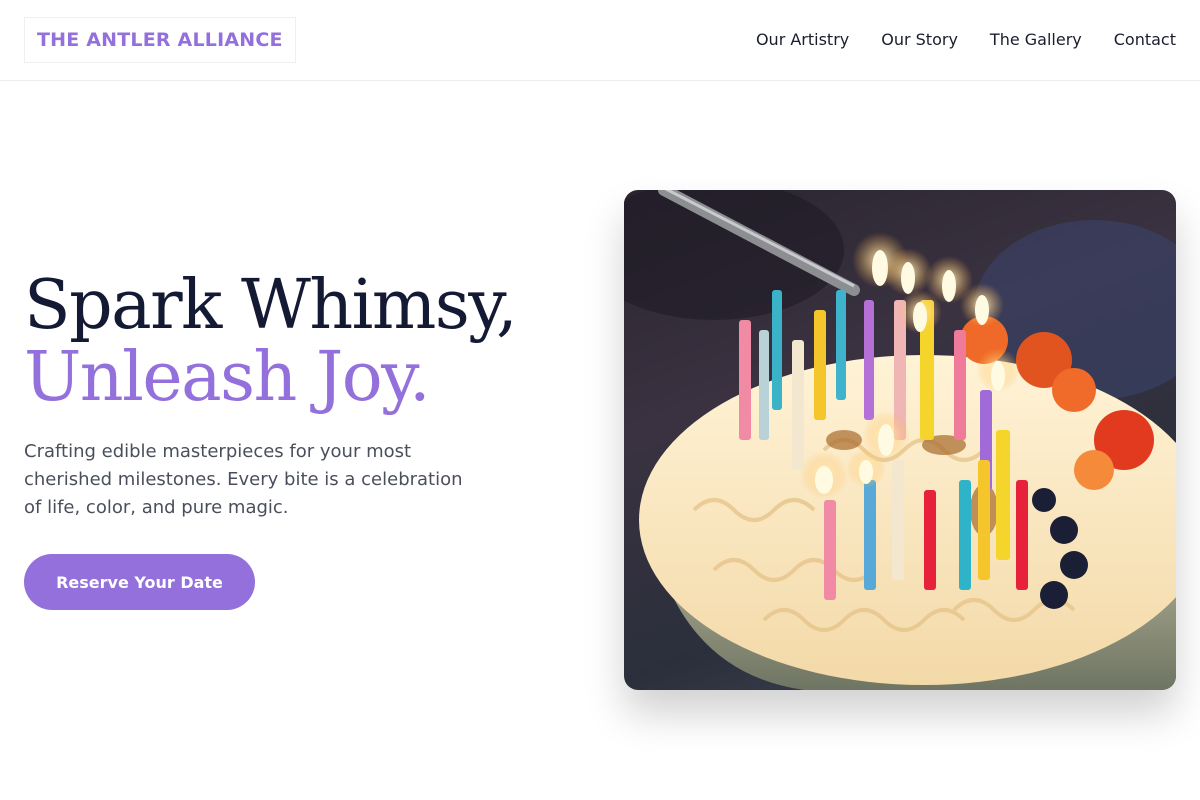  What do you see at coordinates (227, 377) in the screenshot?
I see `hero-title-line-2: Unleash Joy.` at bounding box center [227, 377].